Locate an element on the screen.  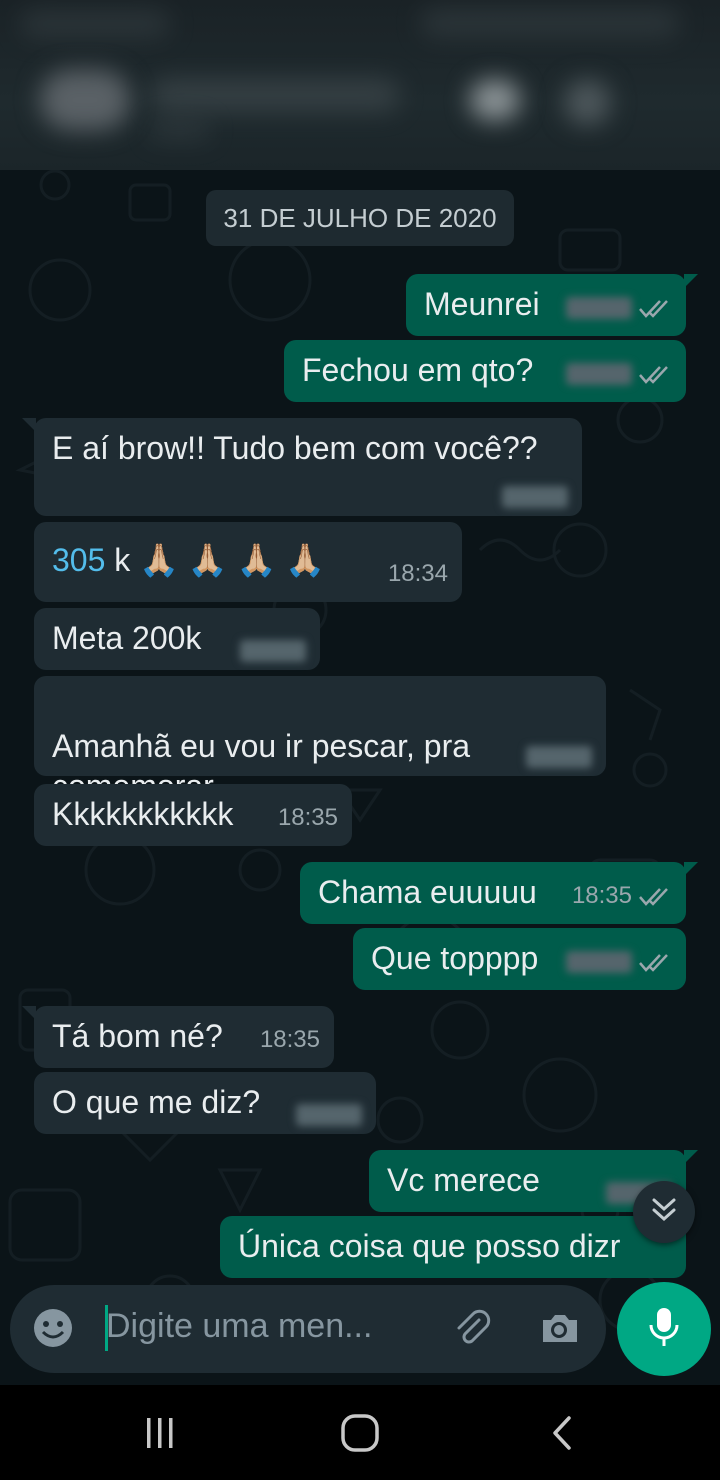
chevron-double-down-icon is located at coordinates (664, 1212).